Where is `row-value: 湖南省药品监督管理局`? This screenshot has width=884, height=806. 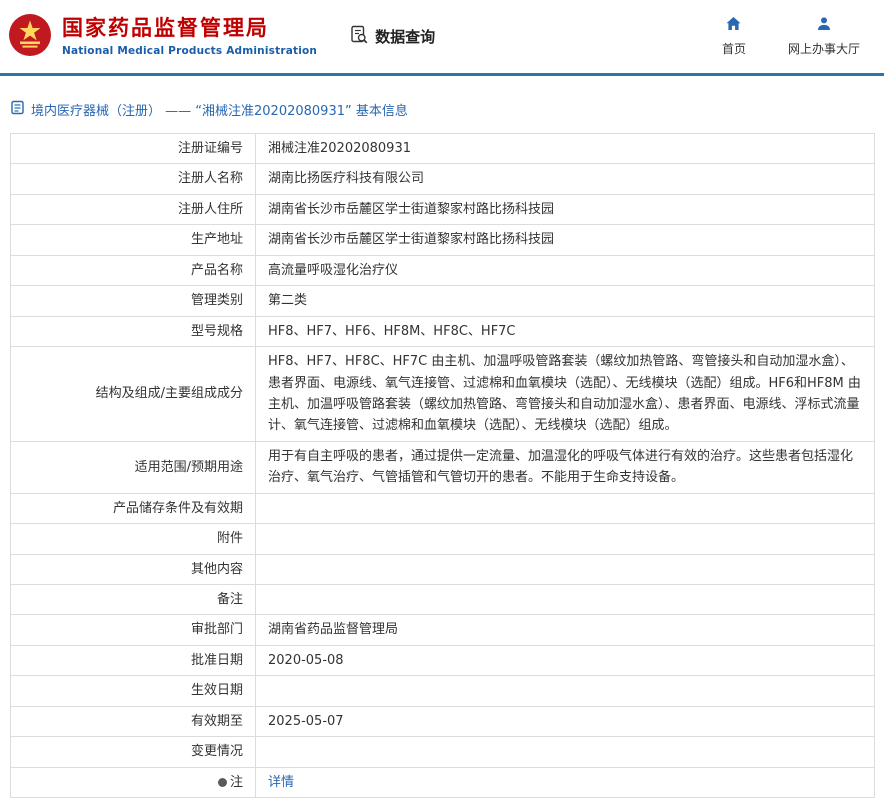 row-value: 湖南省药品监督管理局 is located at coordinates (565, 630).